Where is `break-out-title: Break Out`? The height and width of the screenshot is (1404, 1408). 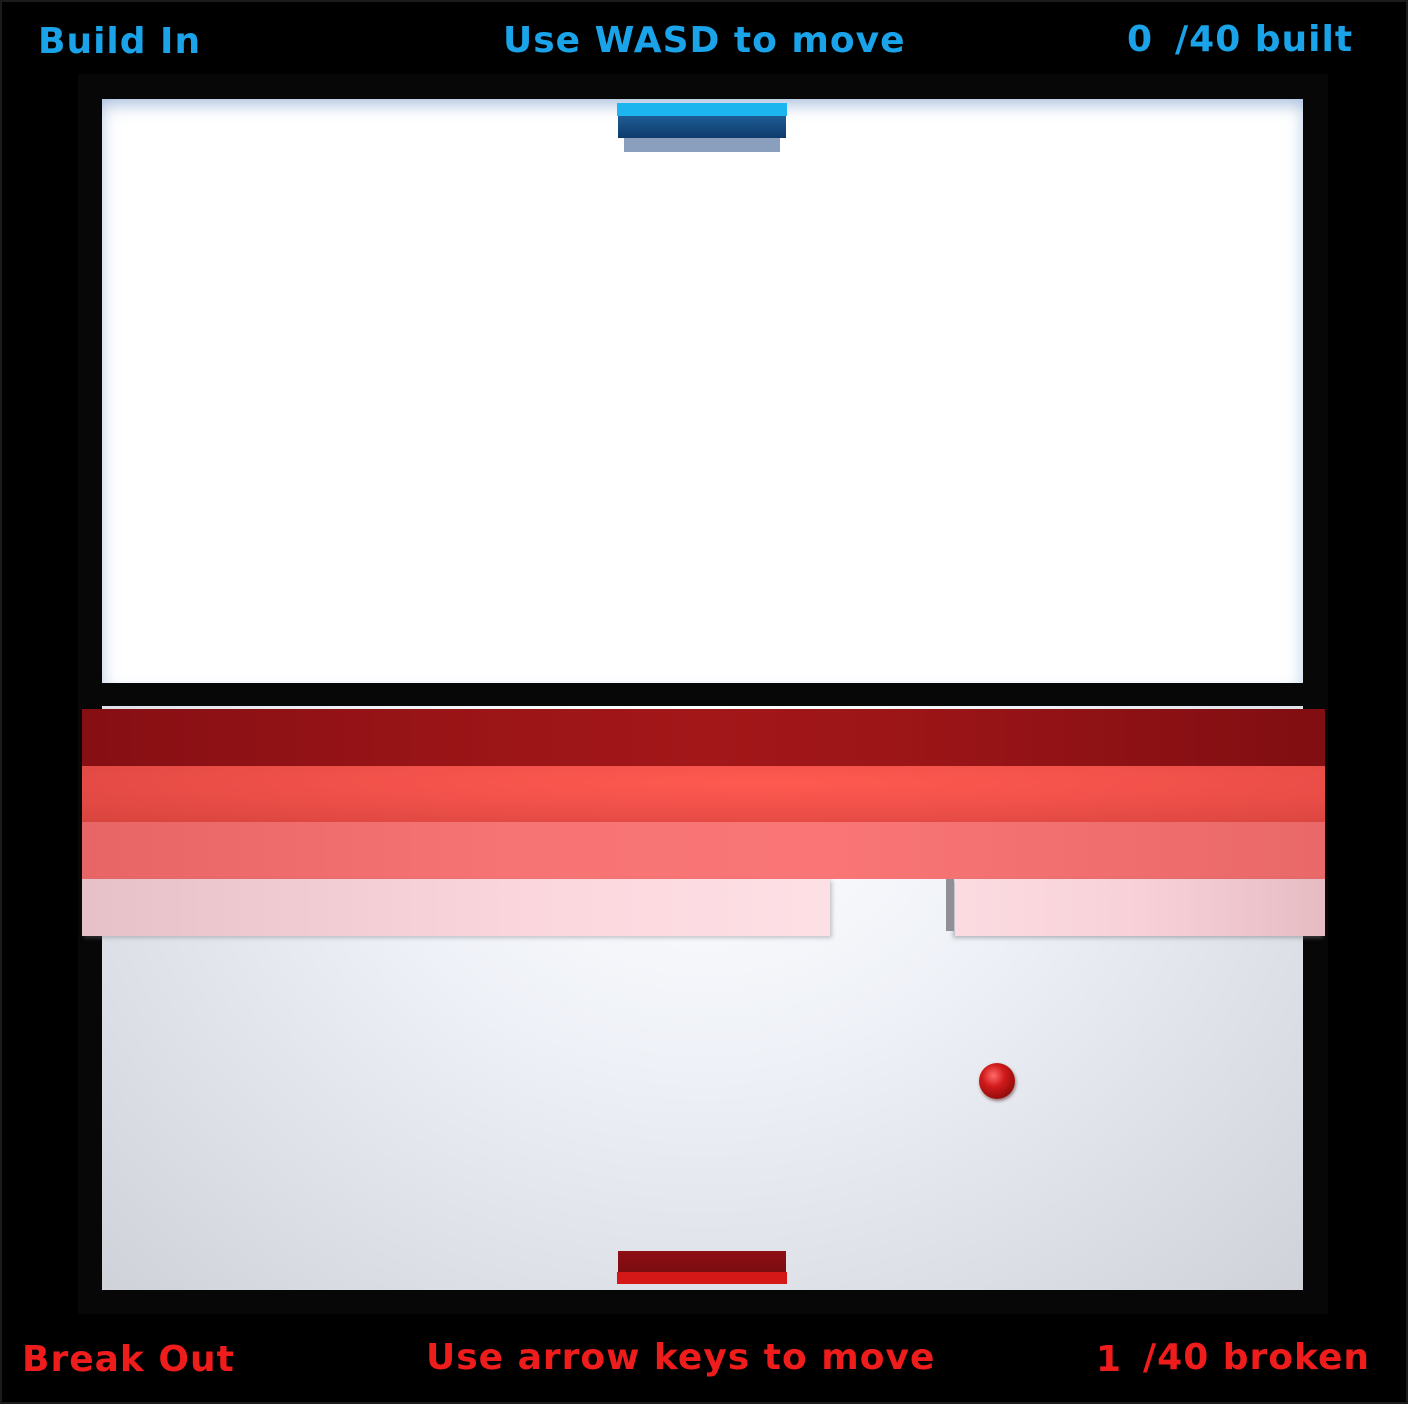
break-out-title: Break Out is located at coordinates (128, 1359).